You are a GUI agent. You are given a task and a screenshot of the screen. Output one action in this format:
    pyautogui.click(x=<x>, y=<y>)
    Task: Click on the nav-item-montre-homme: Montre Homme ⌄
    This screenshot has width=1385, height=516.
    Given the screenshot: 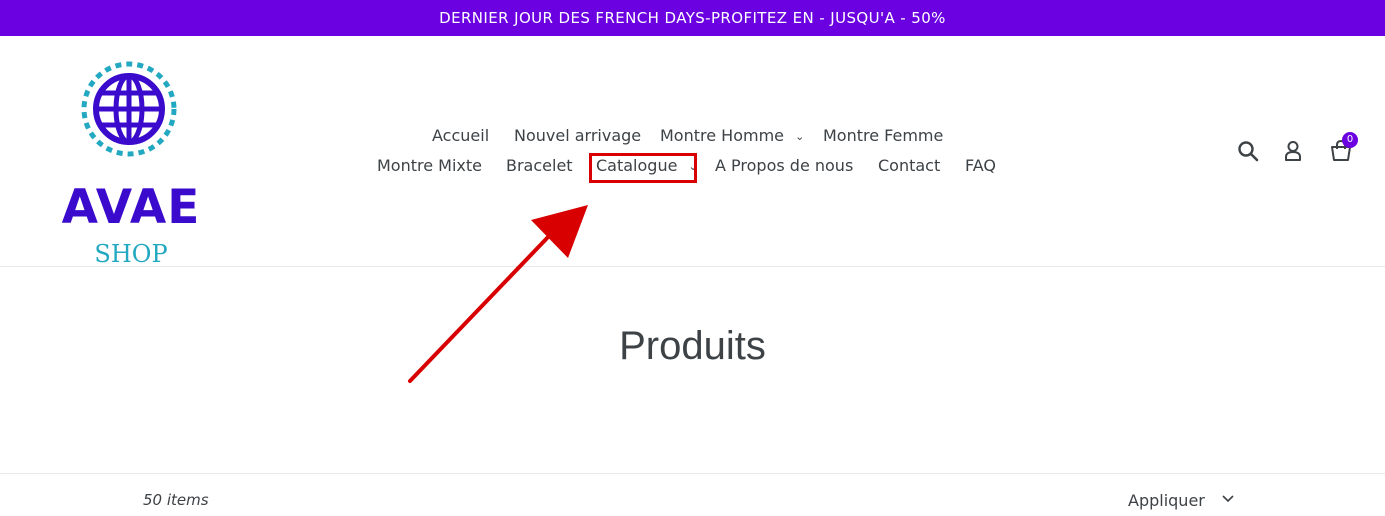 What is the action you would take?
    pyautogui.click(x=732, y=137)
    